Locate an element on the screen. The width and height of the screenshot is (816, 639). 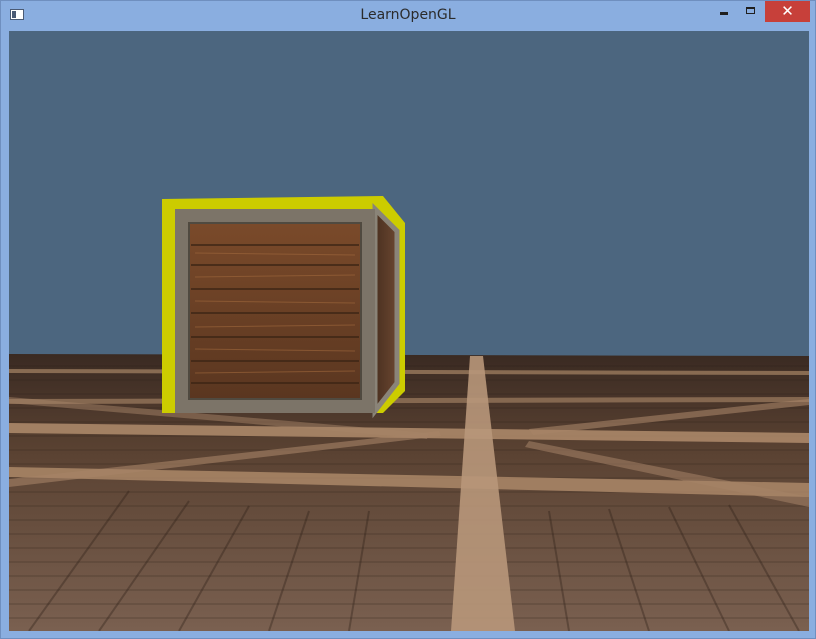
wooden-container is located at coordinates (283, 307).